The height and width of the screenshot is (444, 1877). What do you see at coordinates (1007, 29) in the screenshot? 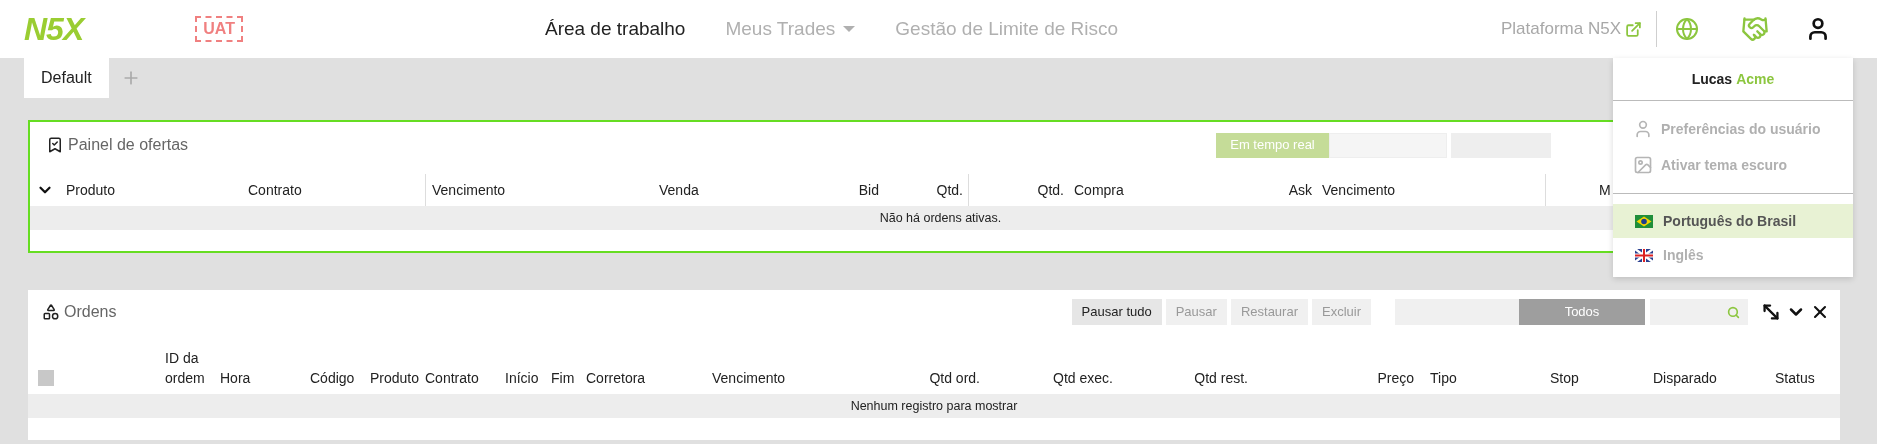
I see `nav-link: Gestão de Limite de Risco` at bounding box center [1007, 29].